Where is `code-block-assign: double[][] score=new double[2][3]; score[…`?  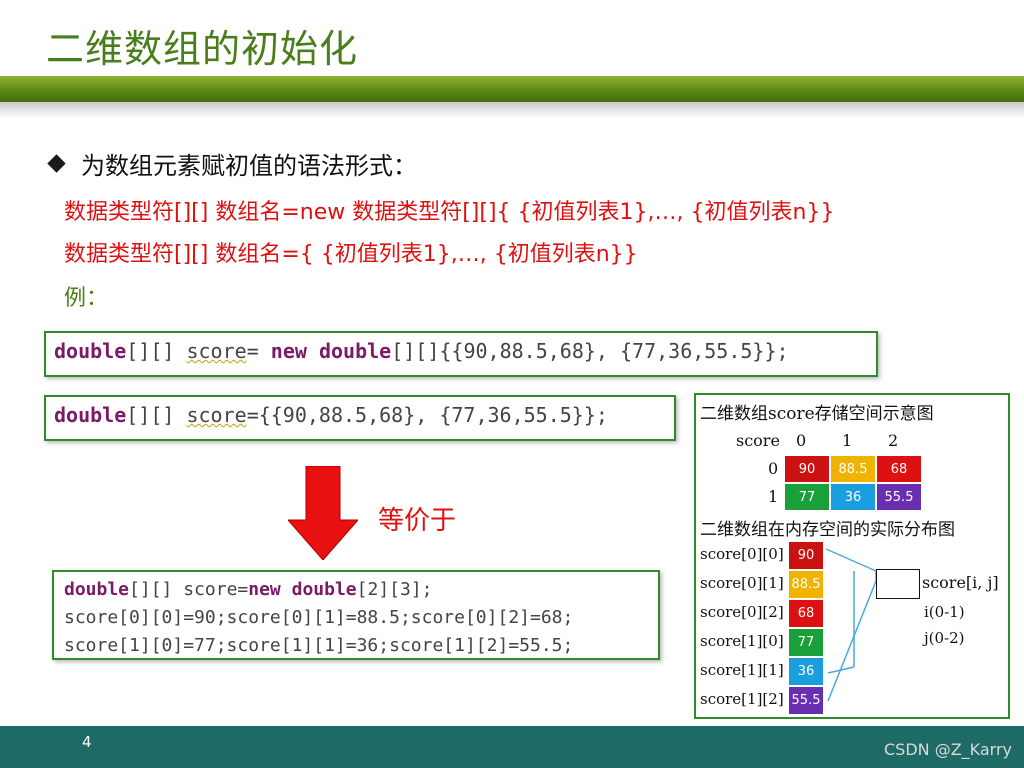
code-block-assign: double[][] score=new double[2][3]; score[… is located at coordinates (356, 615).